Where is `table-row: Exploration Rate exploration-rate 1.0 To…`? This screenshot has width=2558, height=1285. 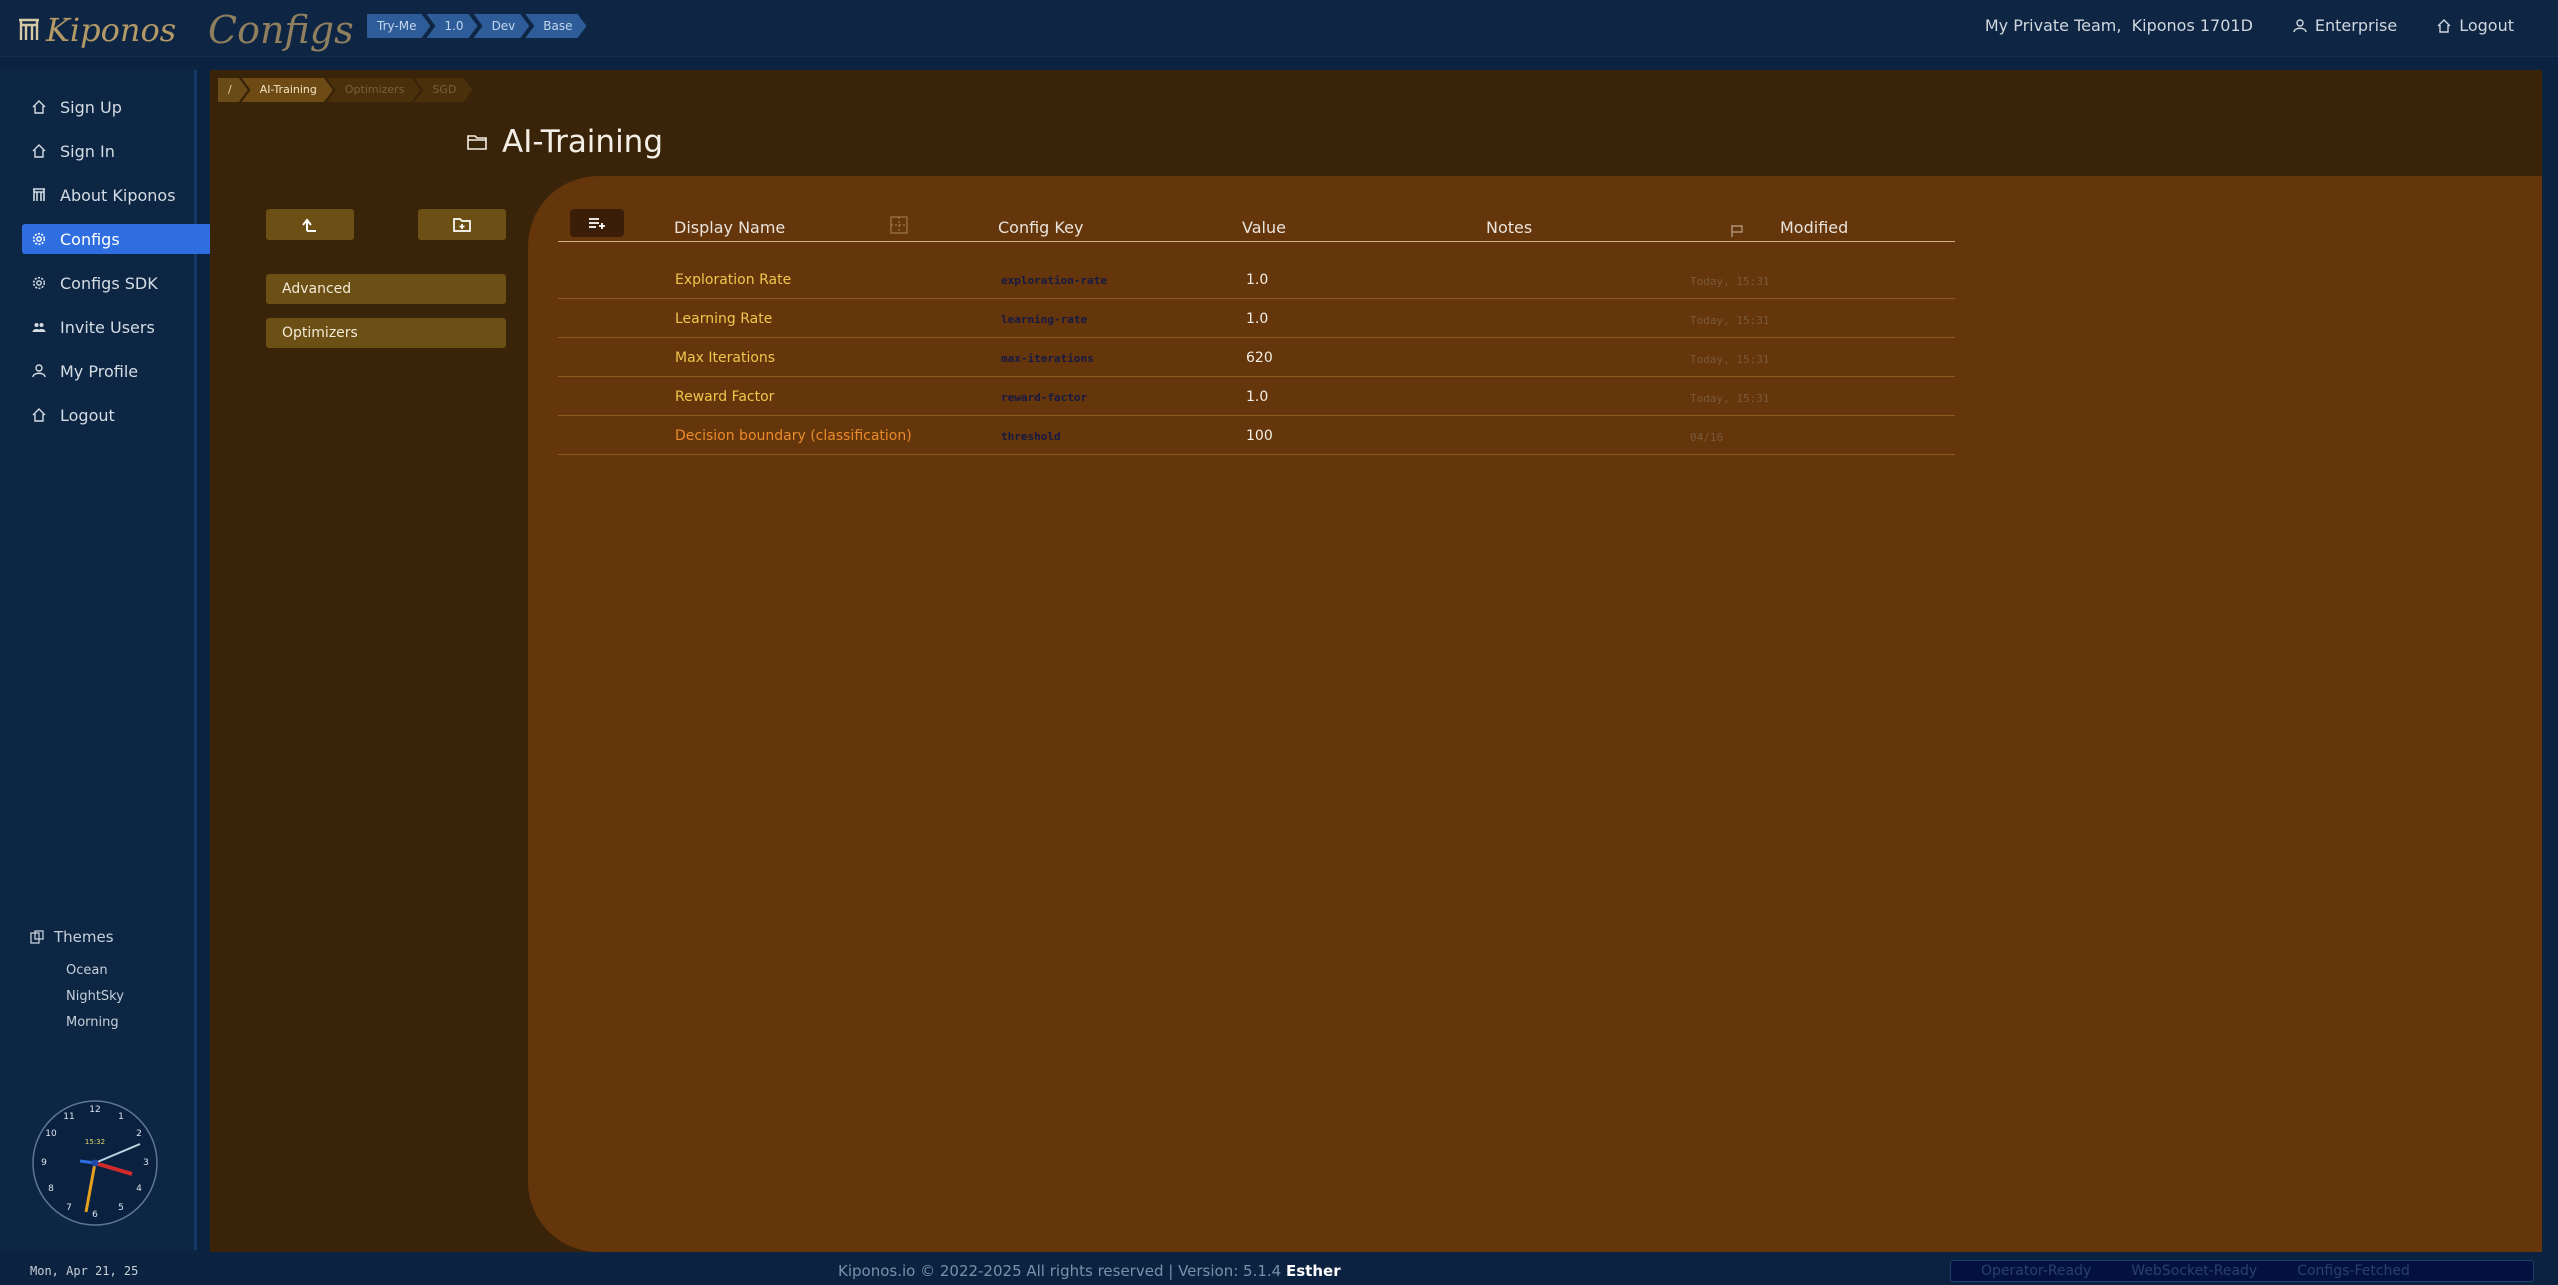 table-row: Exploration Rate exploration-rate 1.0 To… is located at coordinates (1256, 279).